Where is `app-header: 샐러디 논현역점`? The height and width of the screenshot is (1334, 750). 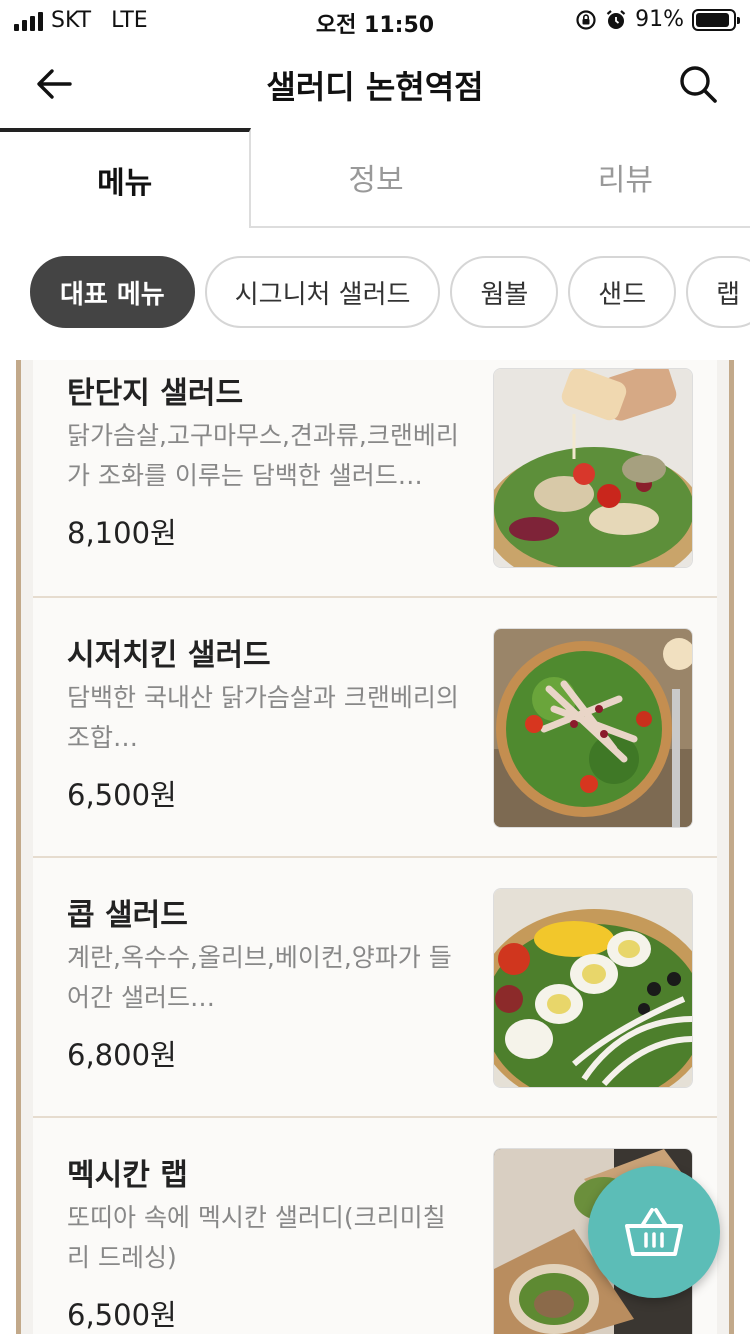
app-header: 샐러디 논현역점 is located at coordinates (375, 84).